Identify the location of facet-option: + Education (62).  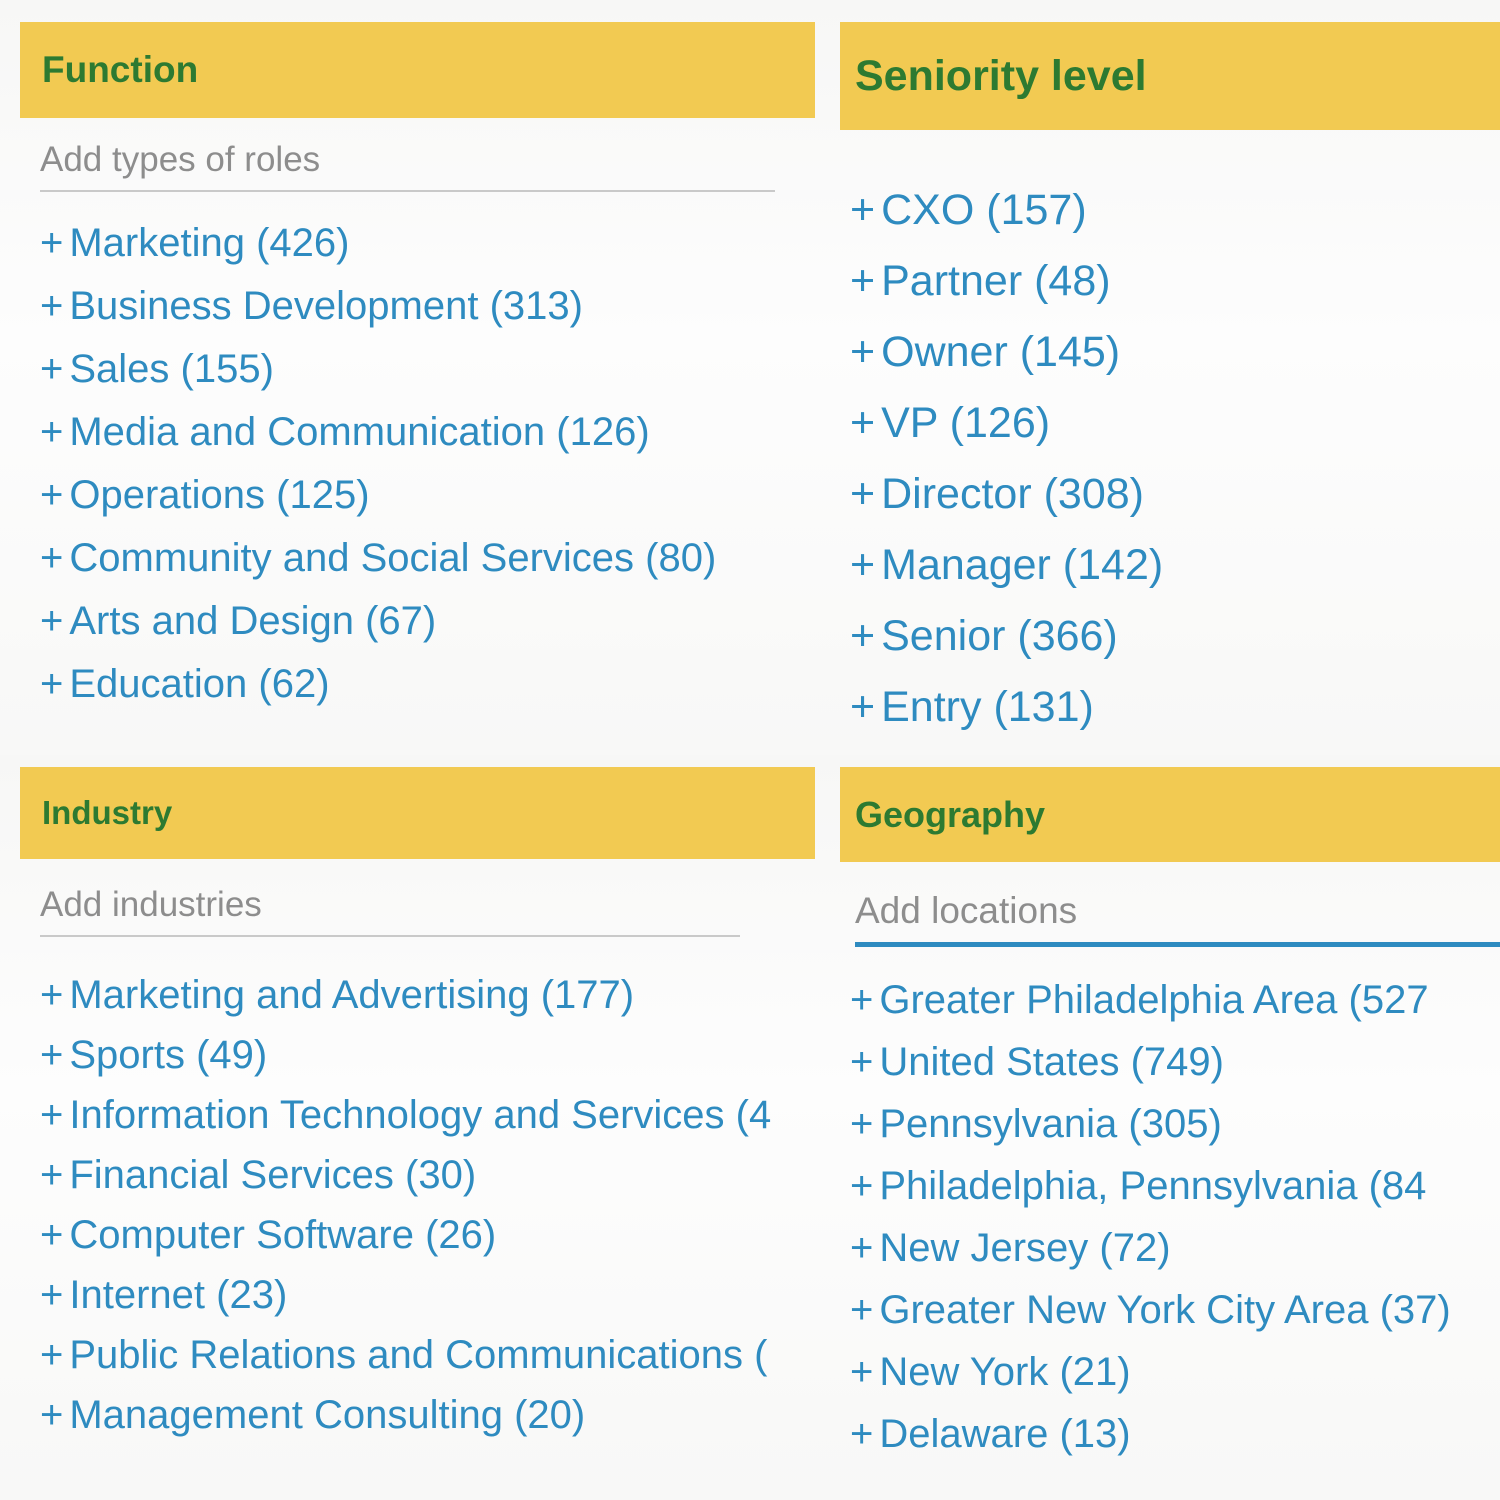
(437, 684).